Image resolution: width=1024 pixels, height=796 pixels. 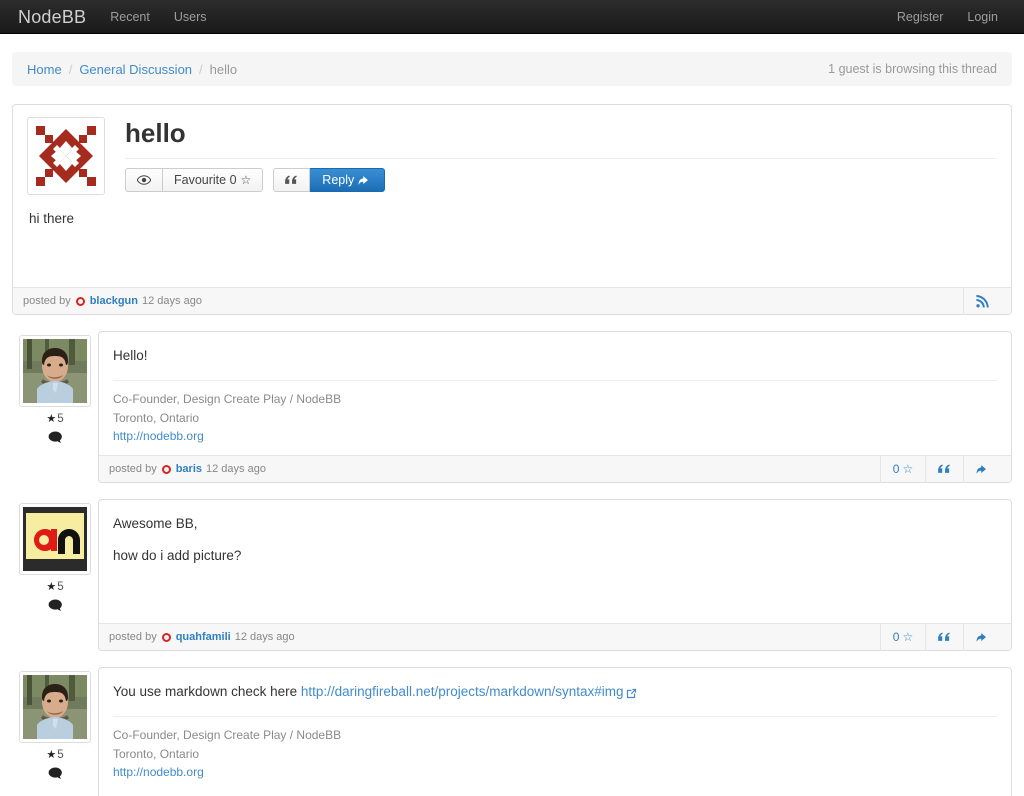 I want to click on posted-by-block: posted by quahfamili 12 days ago, so click(x=202, y=637).